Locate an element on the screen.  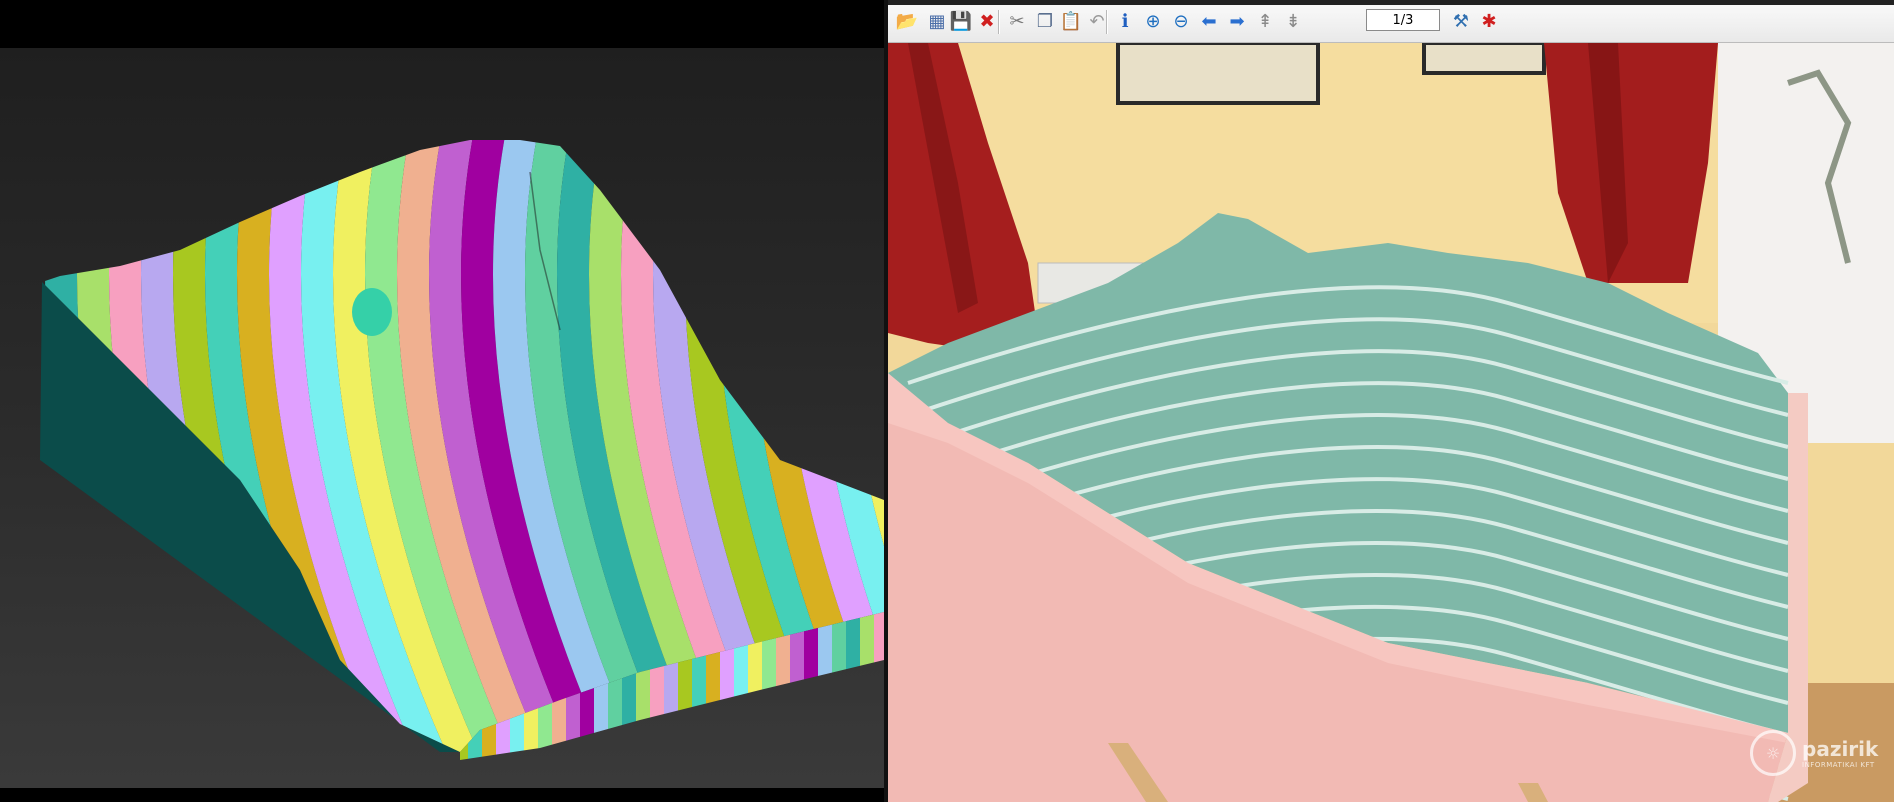
viewer-toolbar: 📂 ▦ 💾 ✖ ✂ ❐ 📋 ↶ ℹ ⊕ ⊖ ⬅ ➡ ⇞ ⇟ ⚒ ✱ is located at coordinates (1391, 21).